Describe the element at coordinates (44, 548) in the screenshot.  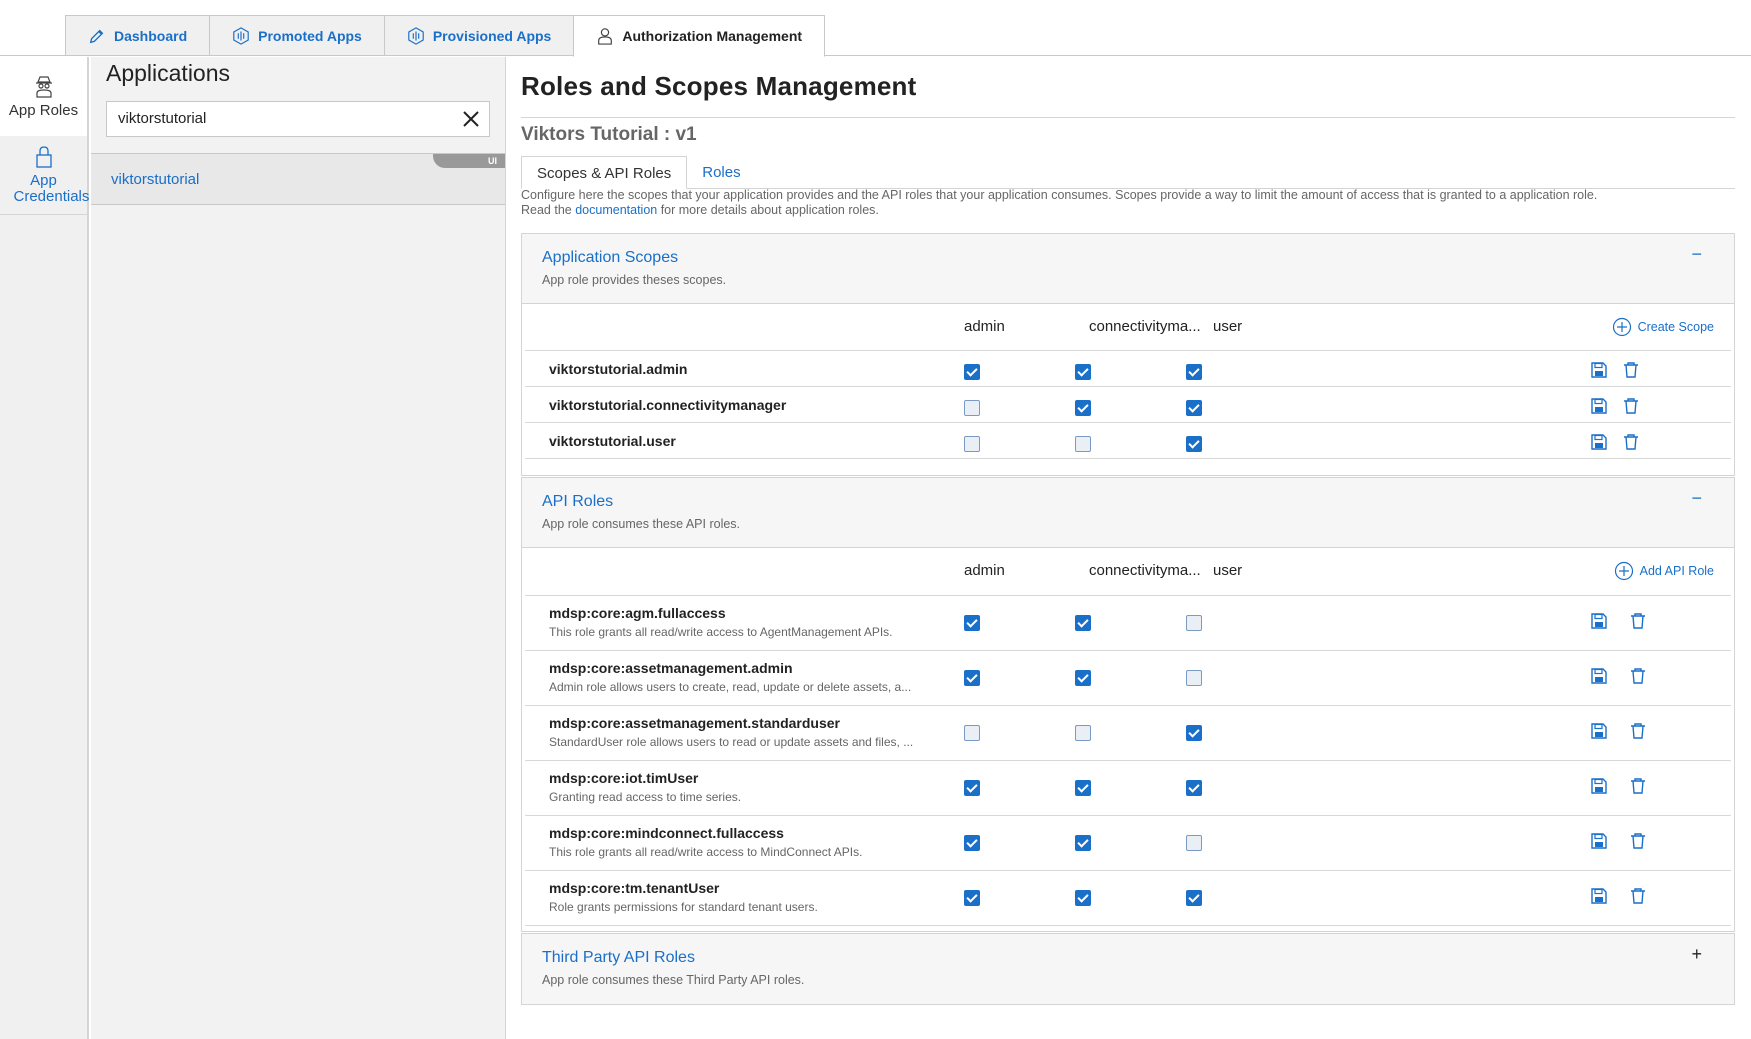
I see `left-nav: App Roles App Credentials` at that location.